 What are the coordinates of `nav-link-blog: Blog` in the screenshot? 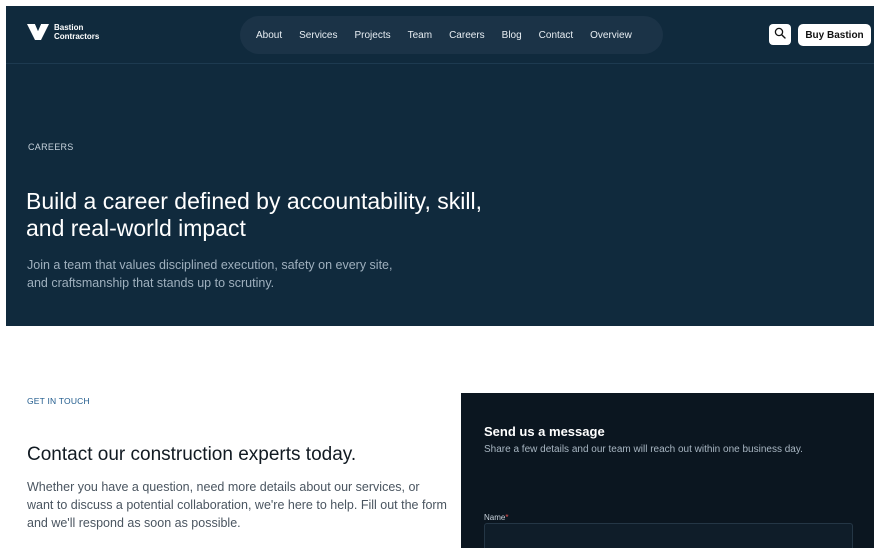 It's located at (512, 35).